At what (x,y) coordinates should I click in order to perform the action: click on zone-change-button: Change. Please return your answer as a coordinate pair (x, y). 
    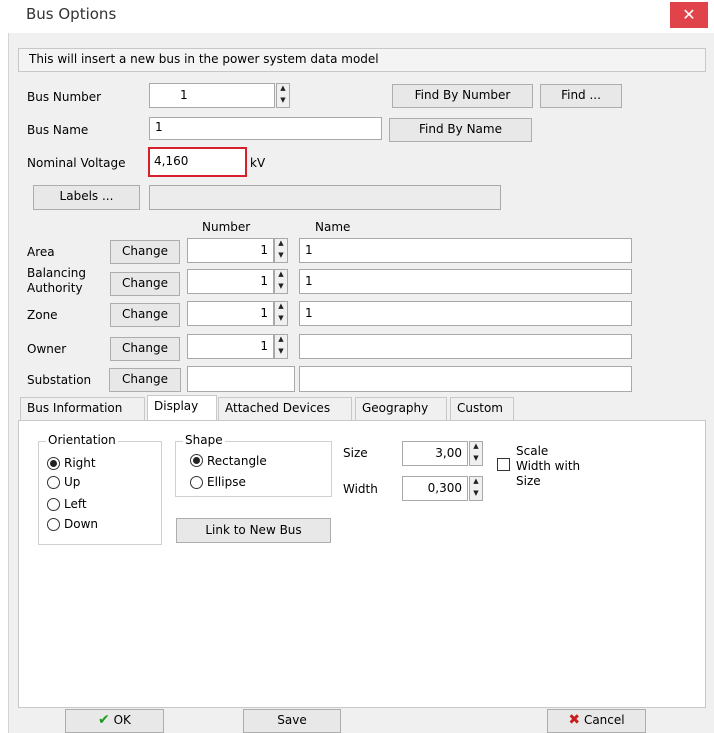
    Looking at the image, I should click on (145, 315).